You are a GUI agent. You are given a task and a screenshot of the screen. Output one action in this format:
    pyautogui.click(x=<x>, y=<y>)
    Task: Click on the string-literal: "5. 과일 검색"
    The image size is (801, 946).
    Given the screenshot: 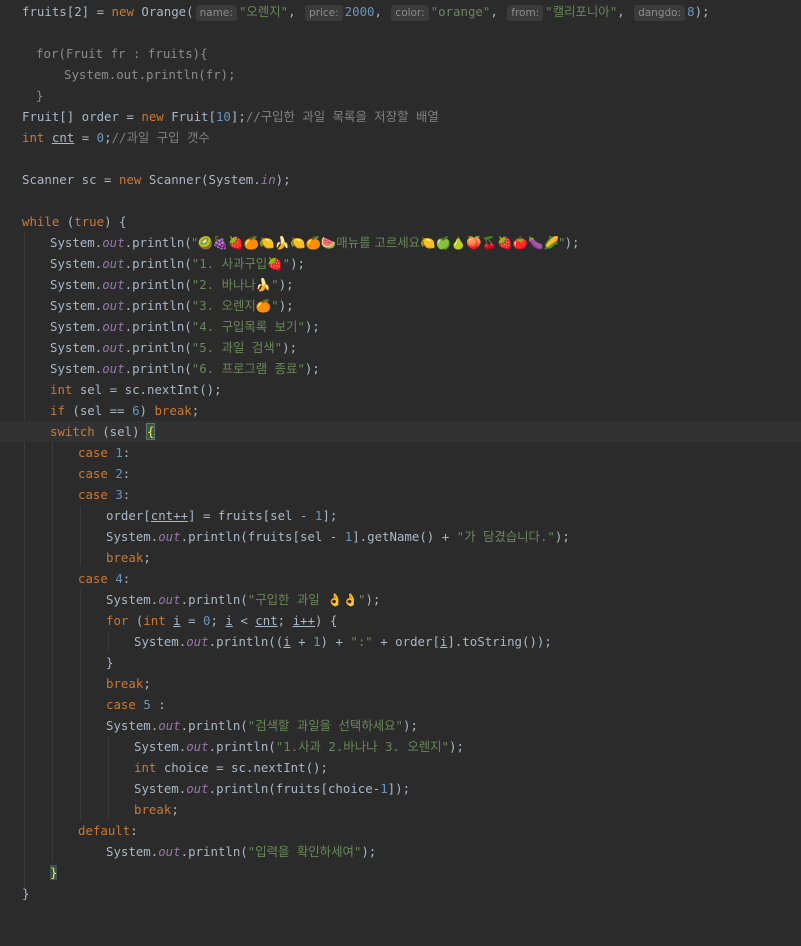 What is the action you would take?
    pyautogui.click(x=237, y=347)
    